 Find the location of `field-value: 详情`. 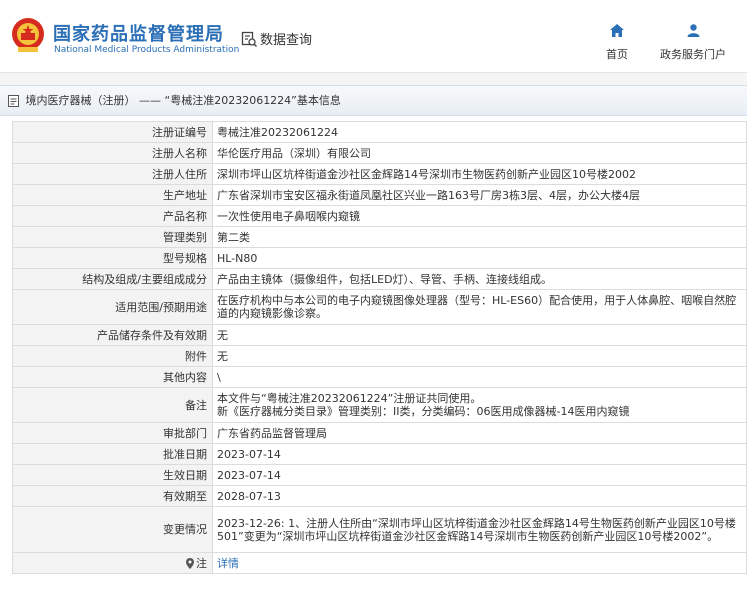

field-value: 详情 is located at coordinates (479, 563).